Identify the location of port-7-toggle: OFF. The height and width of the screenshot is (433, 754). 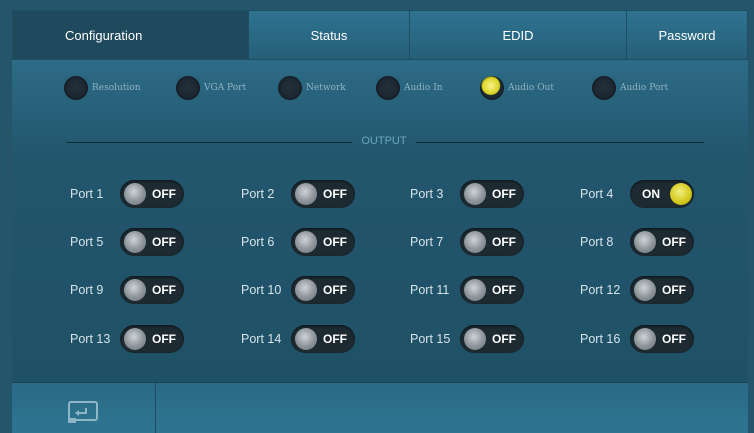
(492, 242).